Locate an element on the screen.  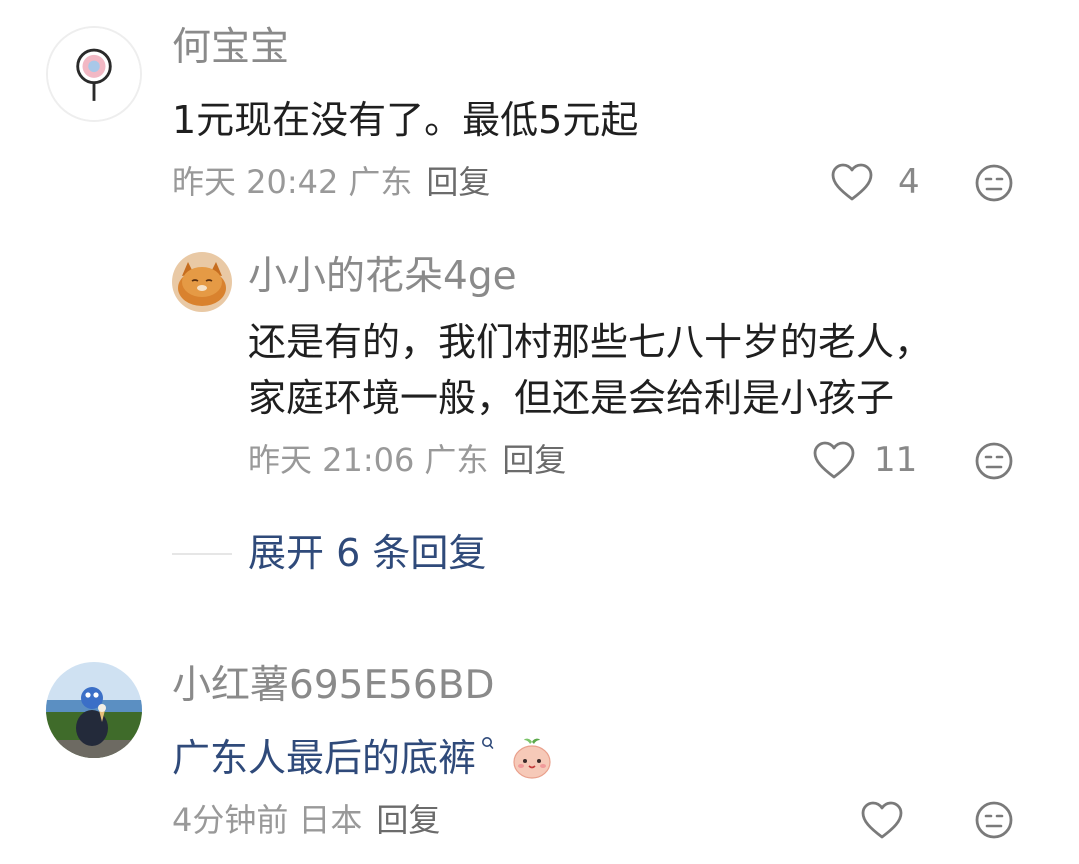
photo-avatar-icon is located at coordinates (94, 710).